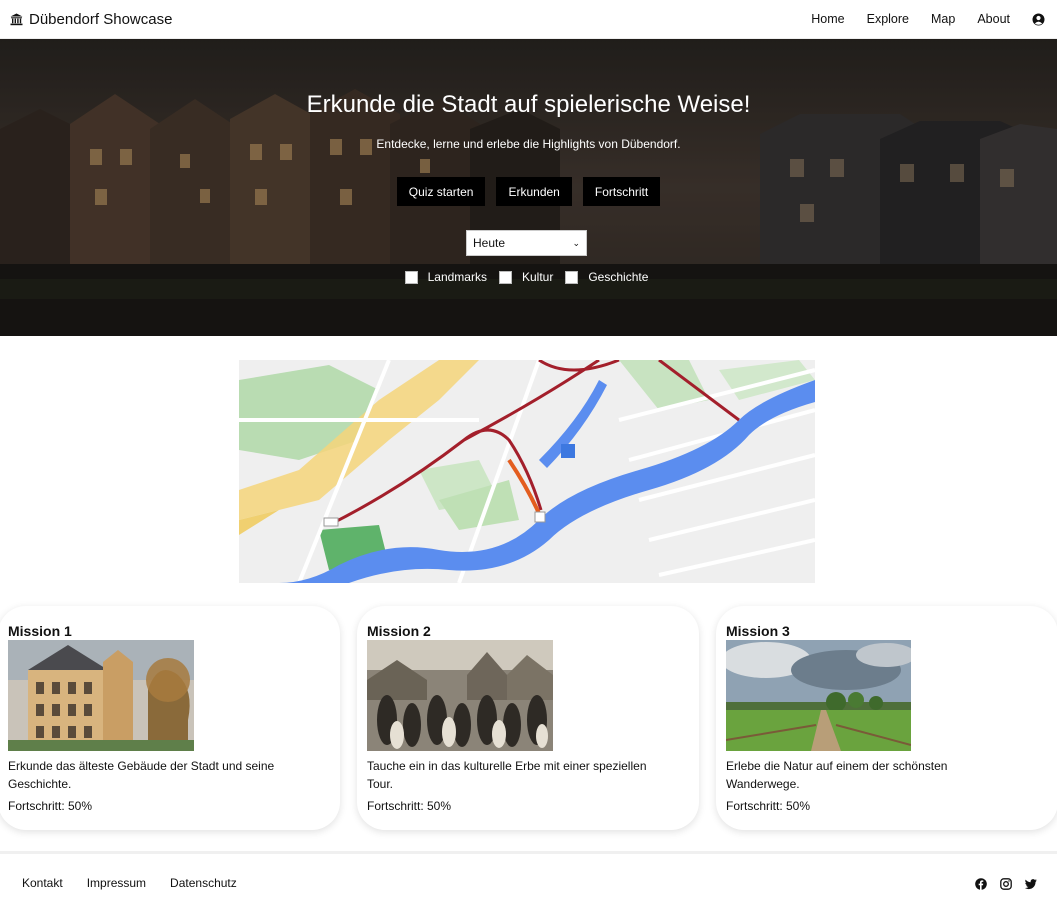 The width and height of the screenshot is (1057, 911). What do you see at coordinates (572, 277) in the screenshot?
I see `checkbox-geschichte` at bounding box center [572, 277].